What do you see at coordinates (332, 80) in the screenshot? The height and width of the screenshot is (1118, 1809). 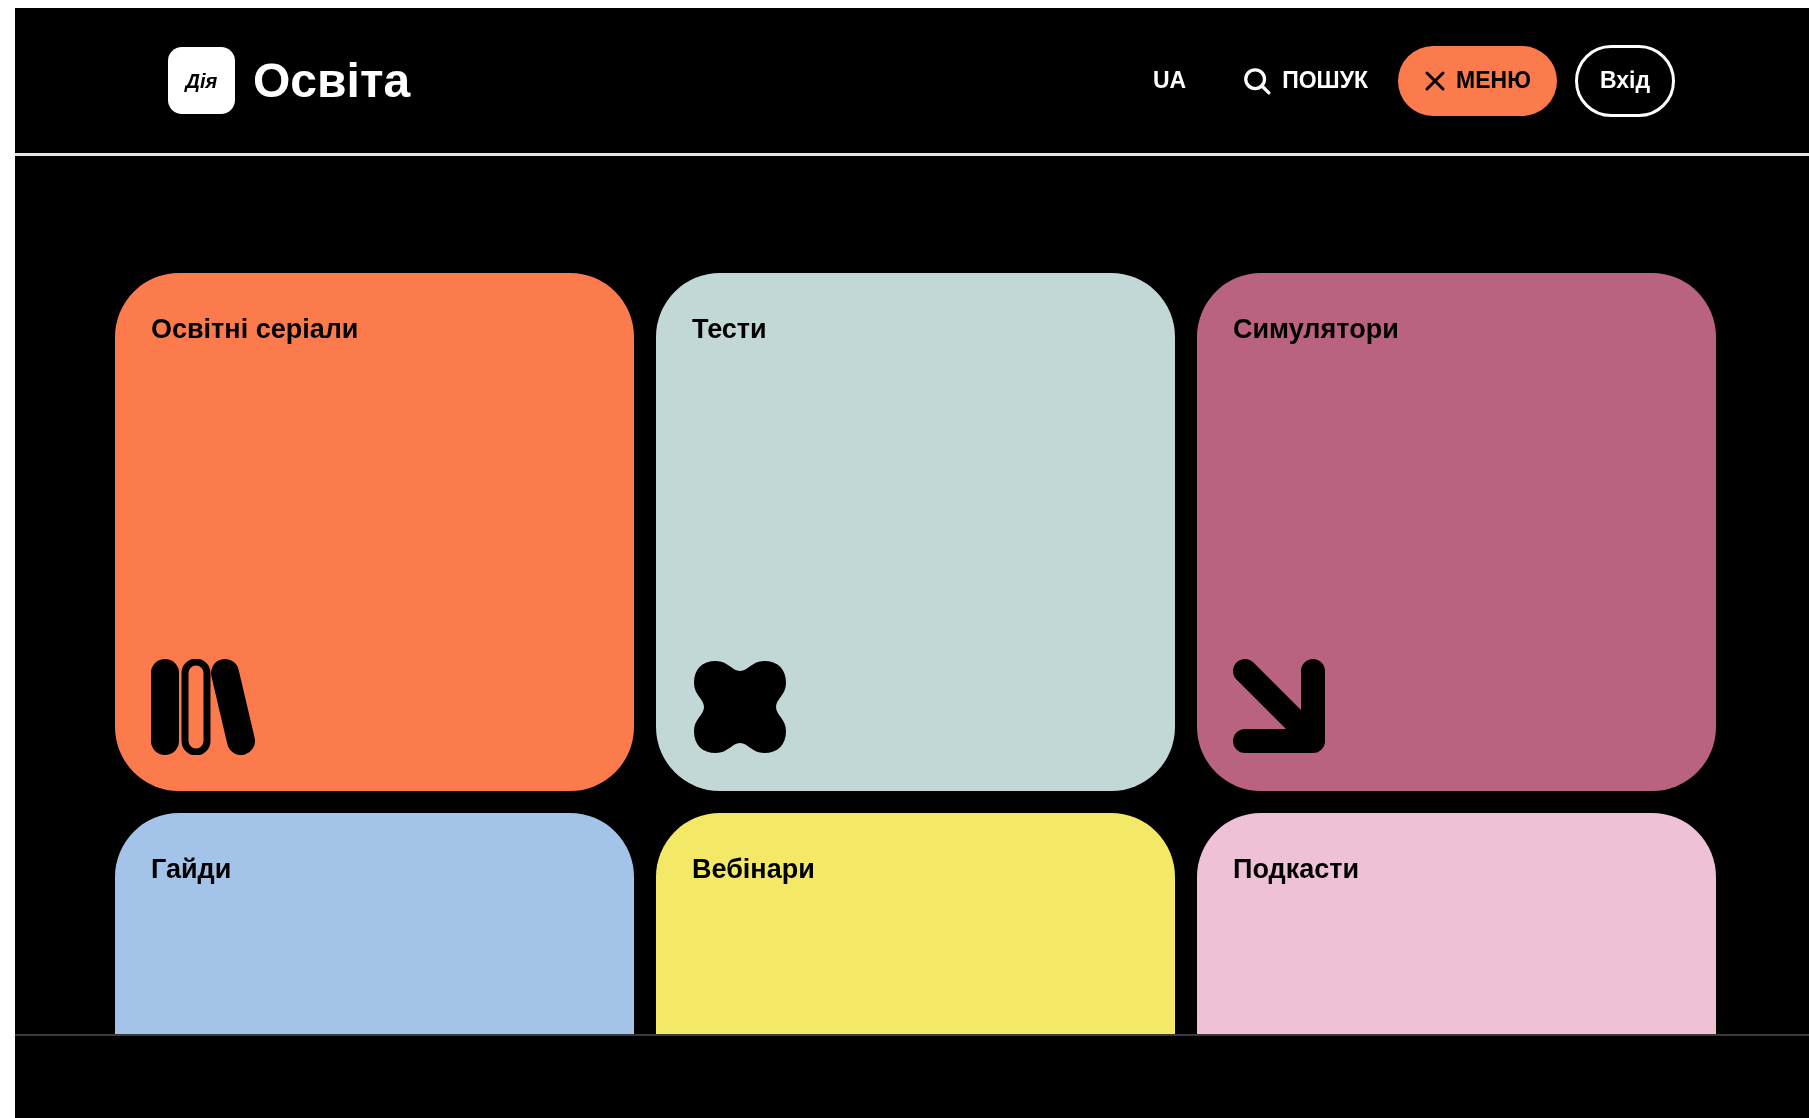 I see `site-title: Освіта` at bounding box center [332, 80].